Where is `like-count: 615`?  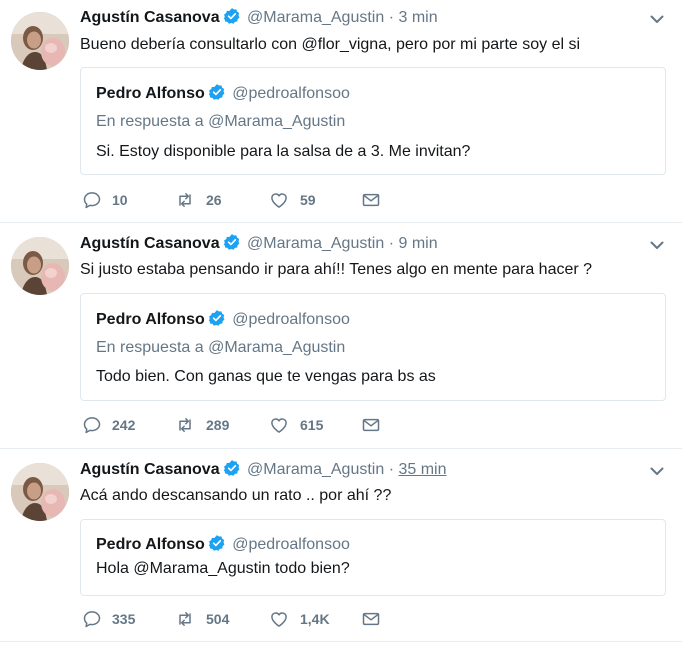
like-count: 615 is located at coordinates (312, 425).